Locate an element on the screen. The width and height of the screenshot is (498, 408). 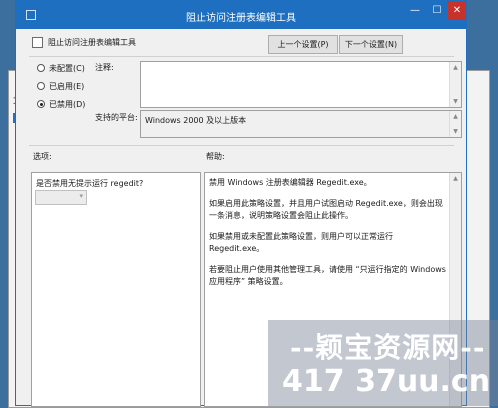
help-paragraph-3: 如果禁用或未配置此策略设置，则用户可以正常运行 Regedit.exe。 is located at coordinates (301, 242).